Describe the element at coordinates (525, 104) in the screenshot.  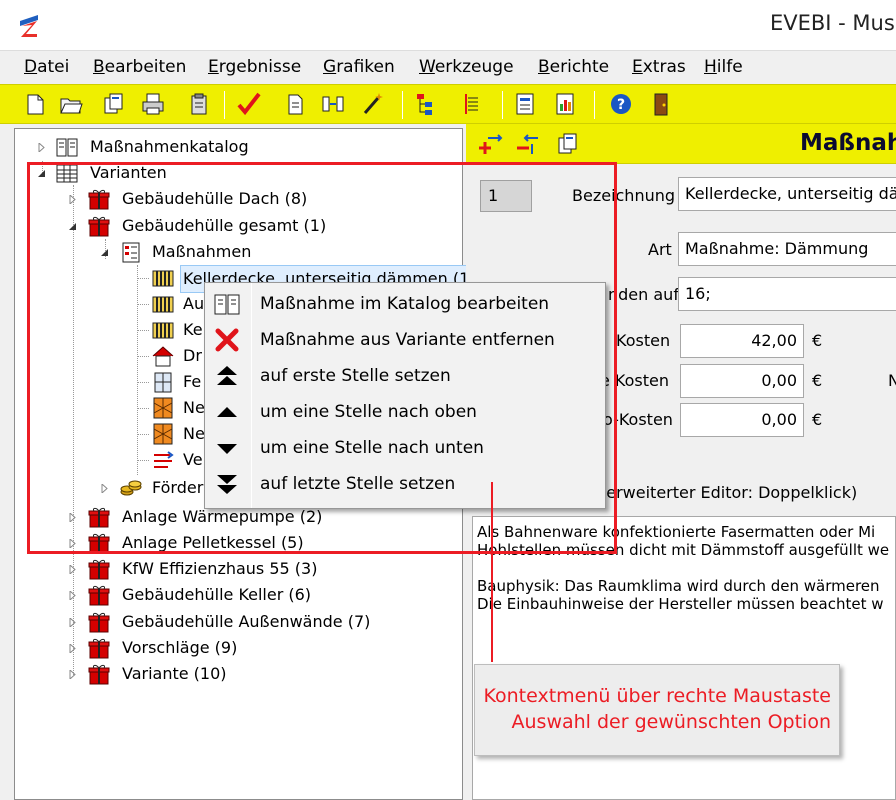
I see `report-icon` at that location.